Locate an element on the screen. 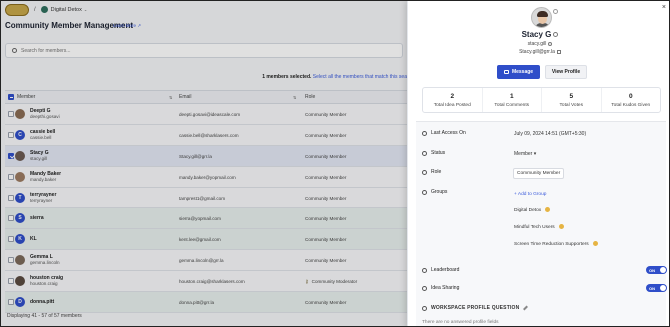 Image resolution: width=670 pixels, height=327 pixels. message-button: Message is located at coordinates (518, 72).